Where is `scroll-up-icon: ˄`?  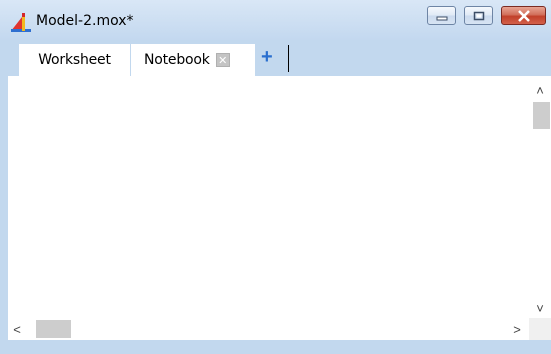
scroll-up-icon: ˄ is located at coordinates (540, 90).